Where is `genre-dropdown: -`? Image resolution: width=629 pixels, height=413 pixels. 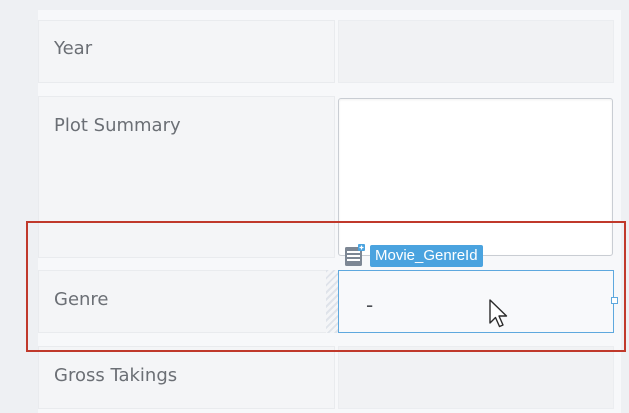
genre-dropdown: - is located at coordinates (478, 301).